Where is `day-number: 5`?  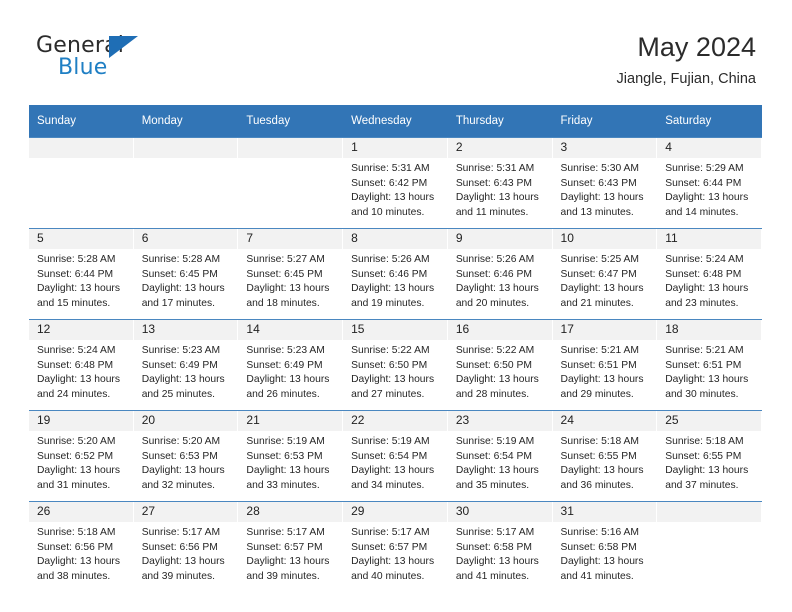
day-number: 5 is located at coordinates (81, 239).